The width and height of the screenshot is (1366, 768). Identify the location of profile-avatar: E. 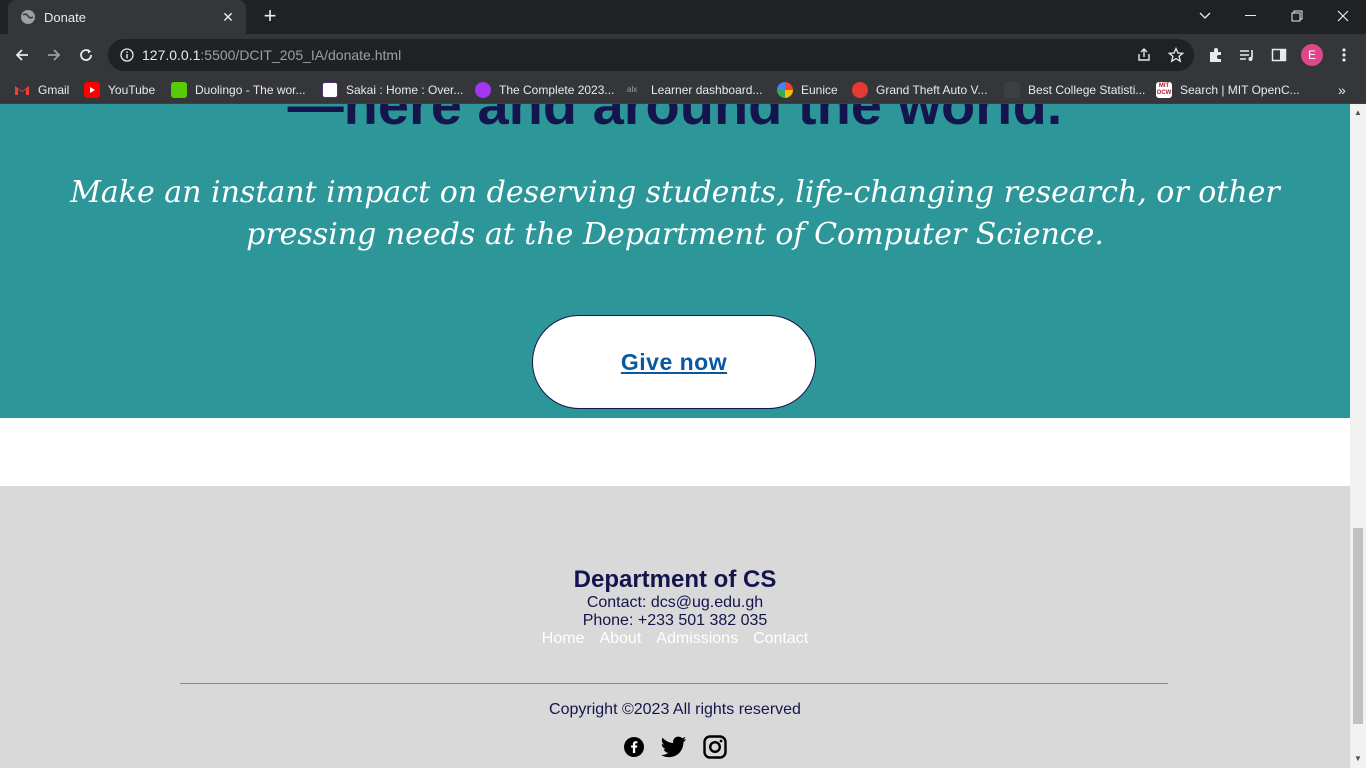
(1312, 55).